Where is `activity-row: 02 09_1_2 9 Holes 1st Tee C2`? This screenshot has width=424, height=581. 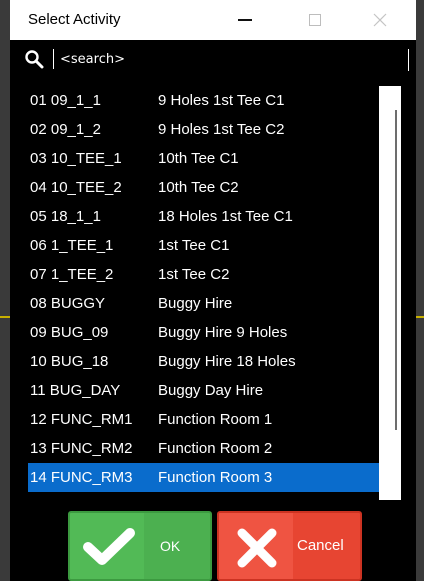 activity-row: 02 09_1_2 9 Holes 1st Tee C2 is located at coordinates (204, 129).